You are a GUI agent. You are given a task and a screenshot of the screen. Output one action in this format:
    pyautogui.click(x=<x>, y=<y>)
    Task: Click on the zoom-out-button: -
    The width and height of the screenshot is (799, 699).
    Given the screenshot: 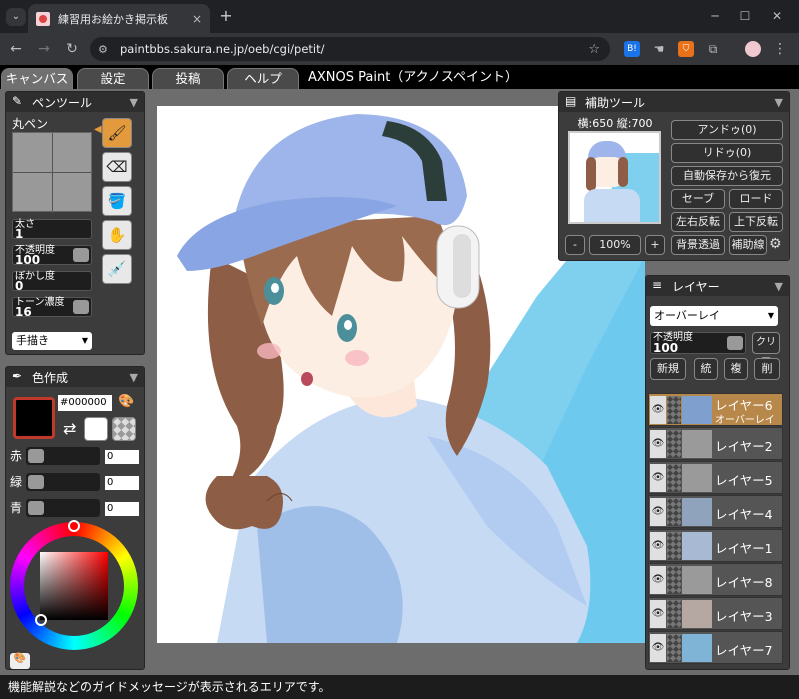 What is the action you would take?
    pyautogui.click(x=575, y=245)
    